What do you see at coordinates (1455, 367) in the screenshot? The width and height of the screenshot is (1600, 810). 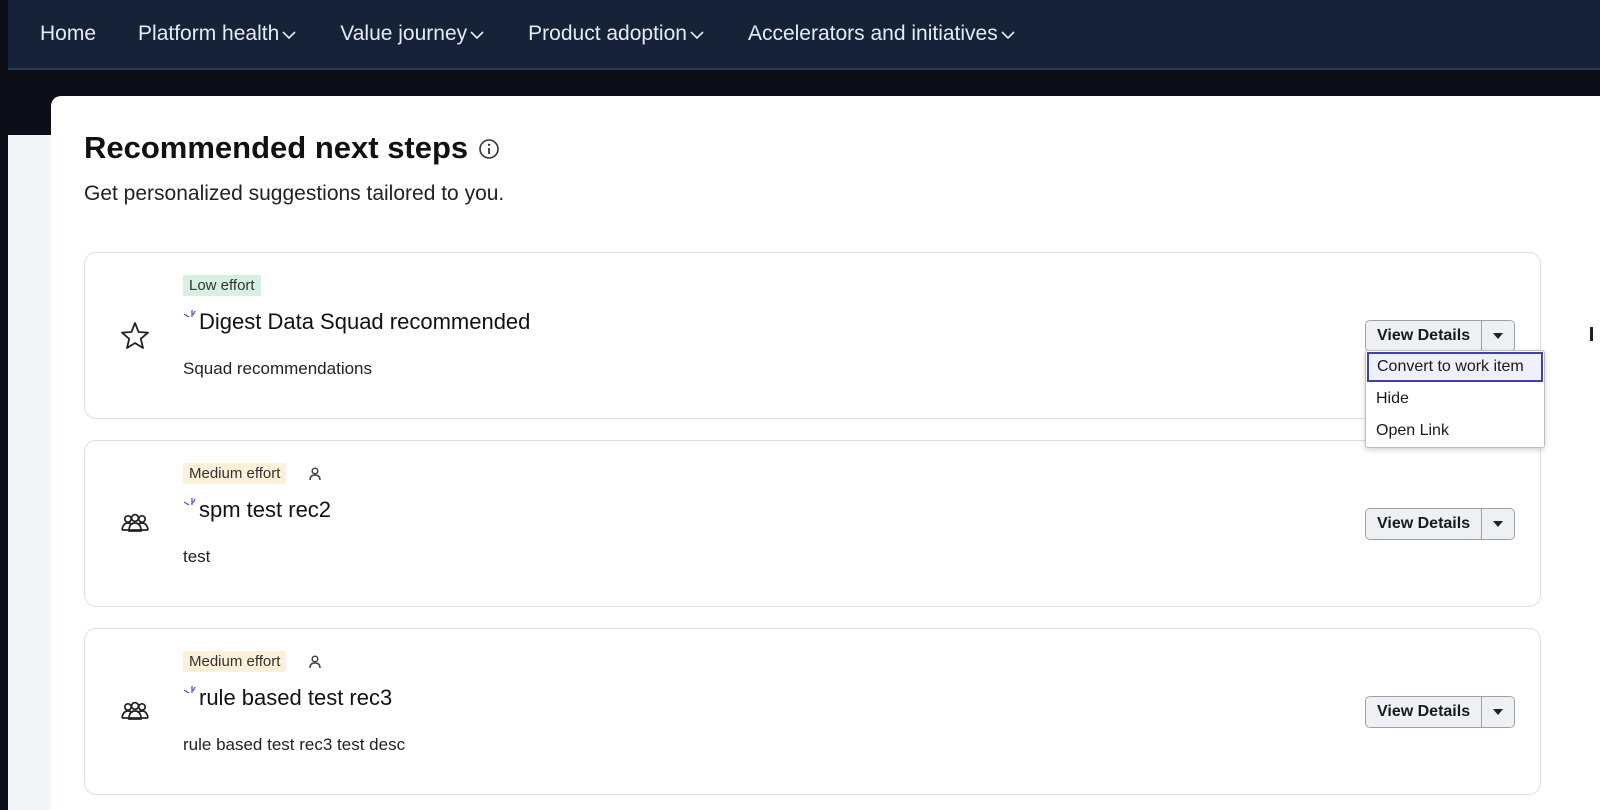 I see `menu-item-convert-to-work-item: Convert to work item` at bounding box center [1455, 367].